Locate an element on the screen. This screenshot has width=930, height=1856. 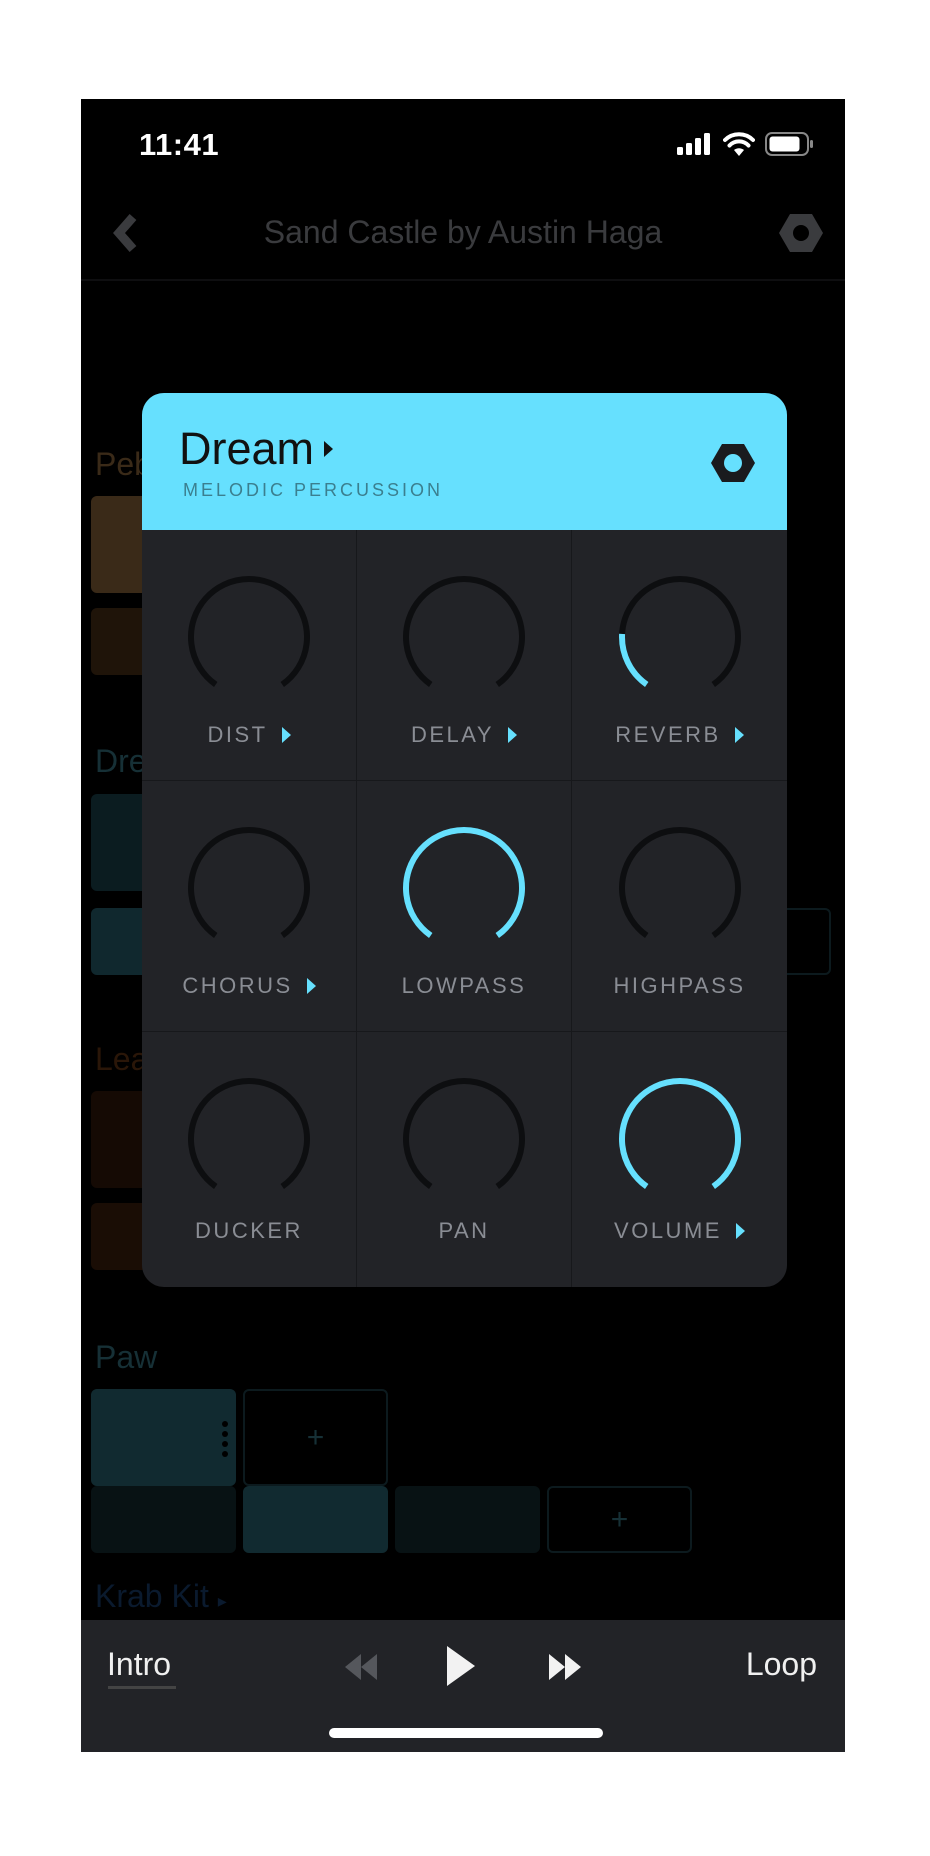
modal-header: Dream MELODIC PERCUSSION is located at coordinates (464, 461).